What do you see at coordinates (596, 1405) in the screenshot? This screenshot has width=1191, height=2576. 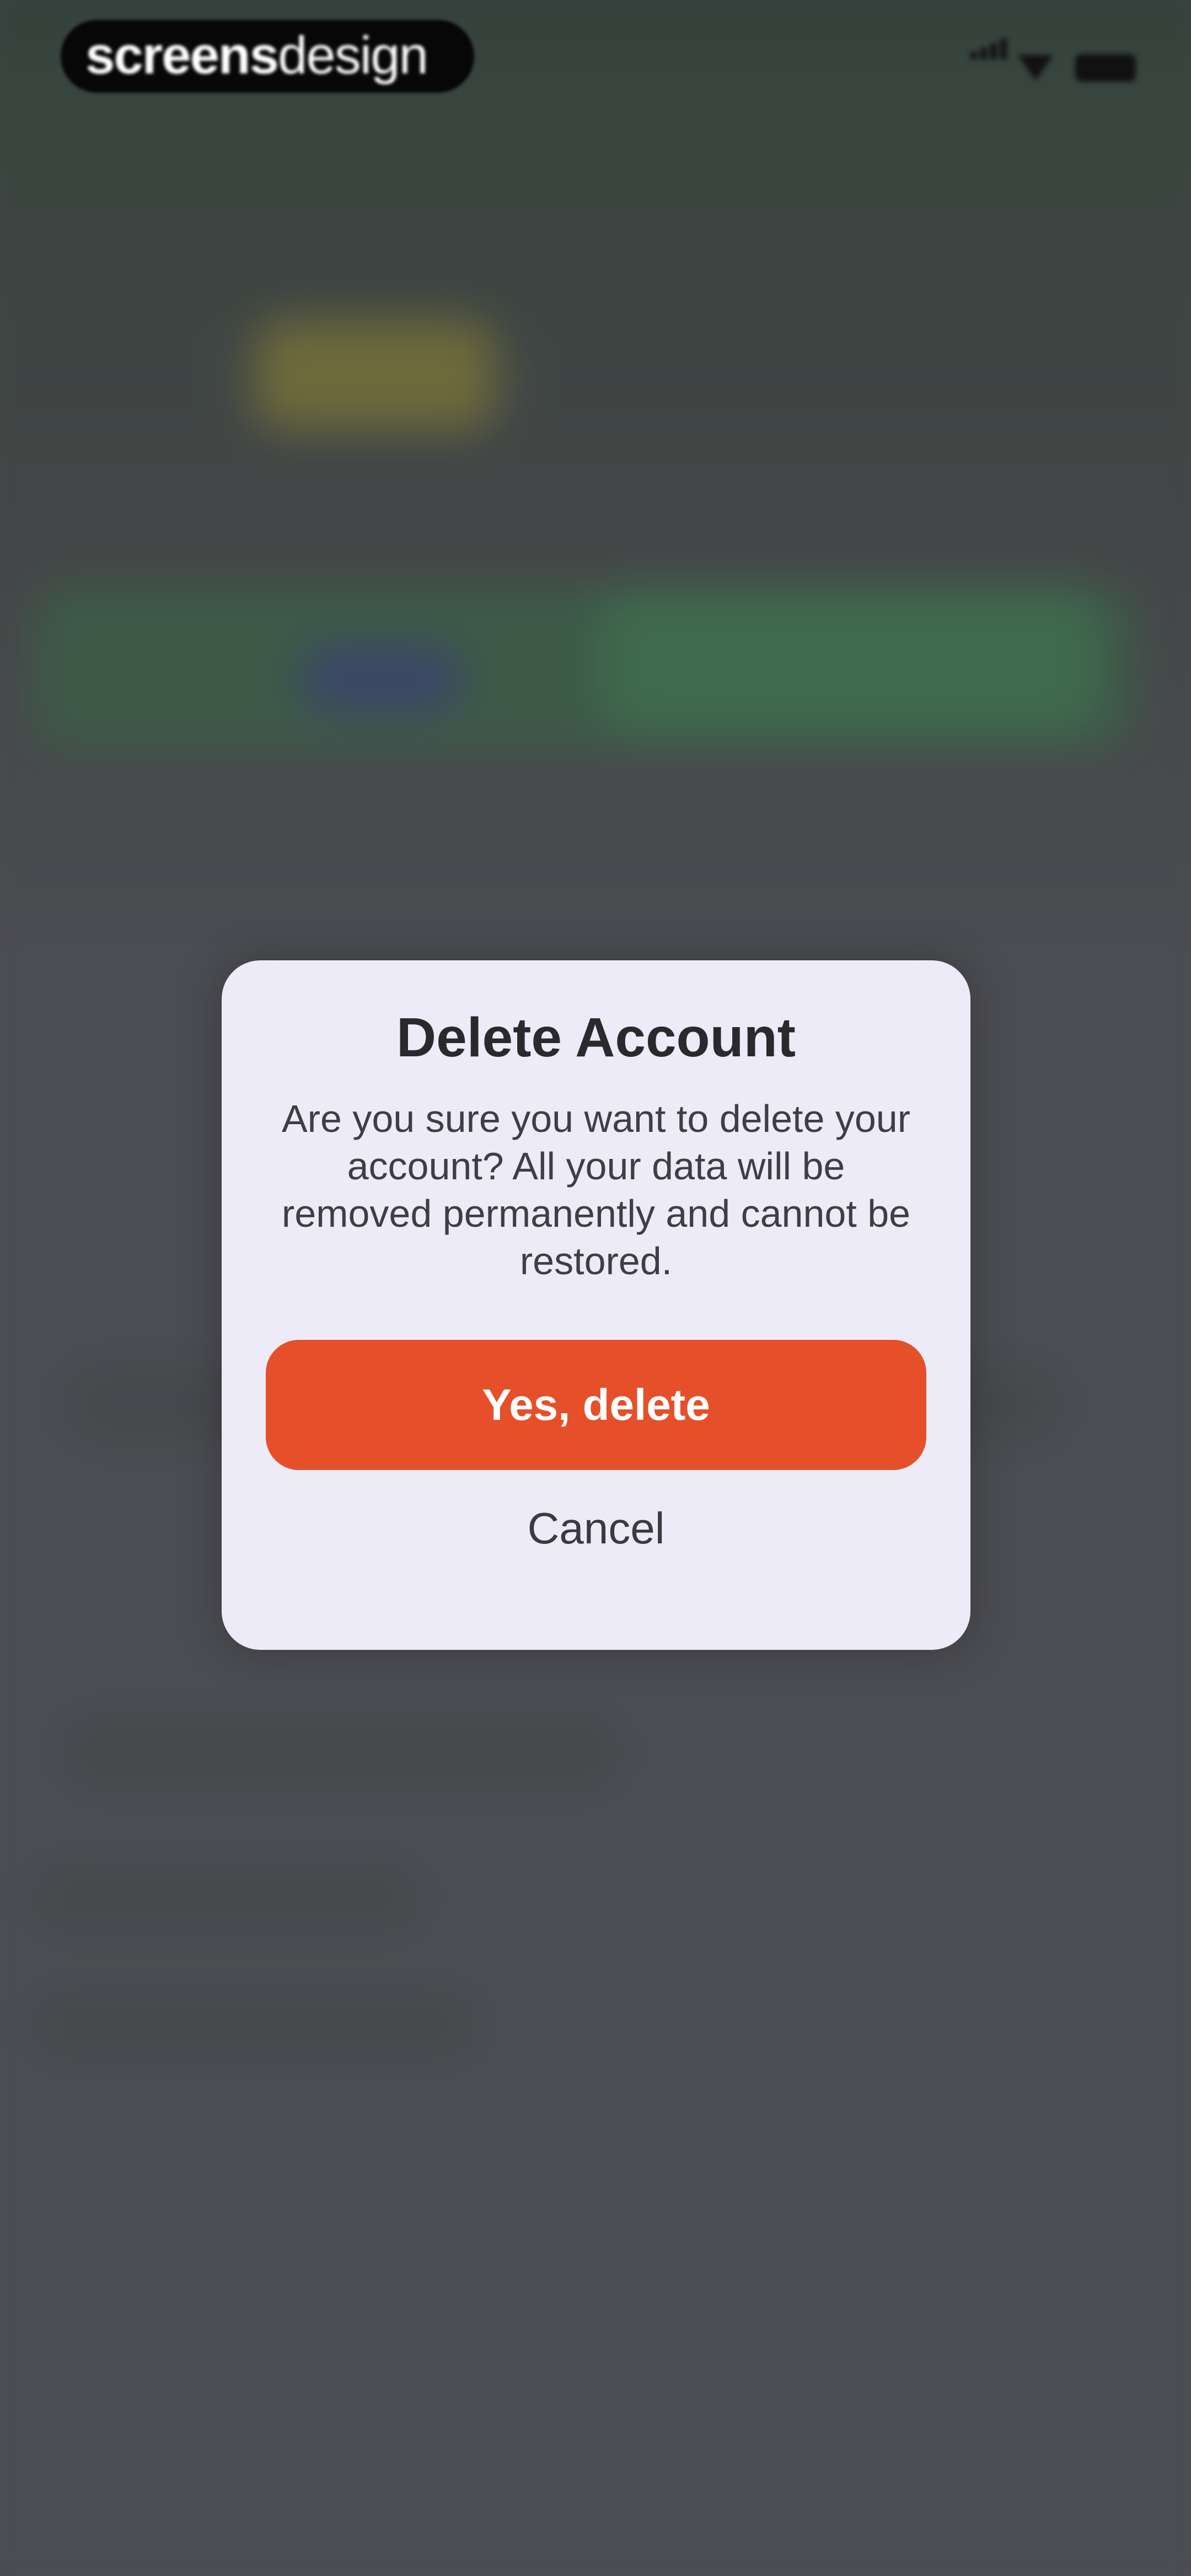 I see `yes-delete-button: Yes, delete` at bounding box center [596, 1405].